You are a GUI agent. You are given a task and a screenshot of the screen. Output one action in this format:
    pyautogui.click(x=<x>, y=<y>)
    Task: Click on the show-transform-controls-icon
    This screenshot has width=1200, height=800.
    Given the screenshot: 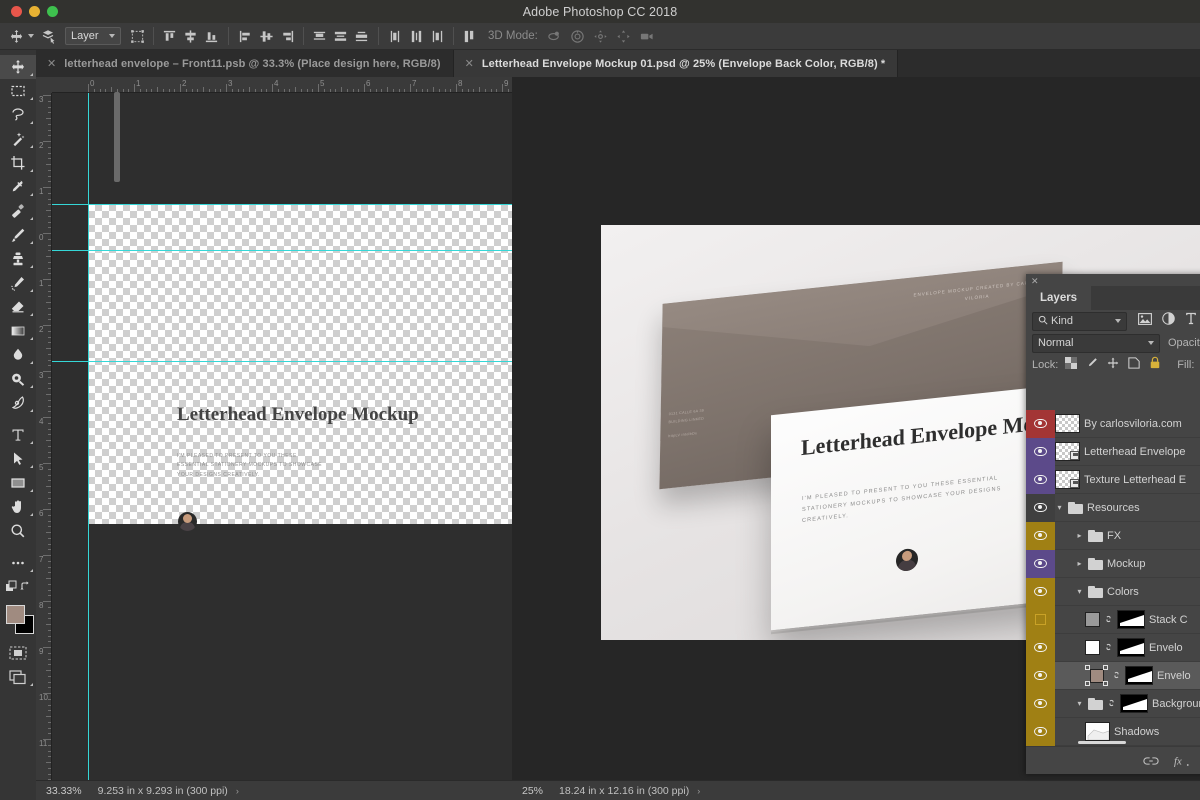 What is the action you would take?
    pyautogui.click(x=137, y=36)
    